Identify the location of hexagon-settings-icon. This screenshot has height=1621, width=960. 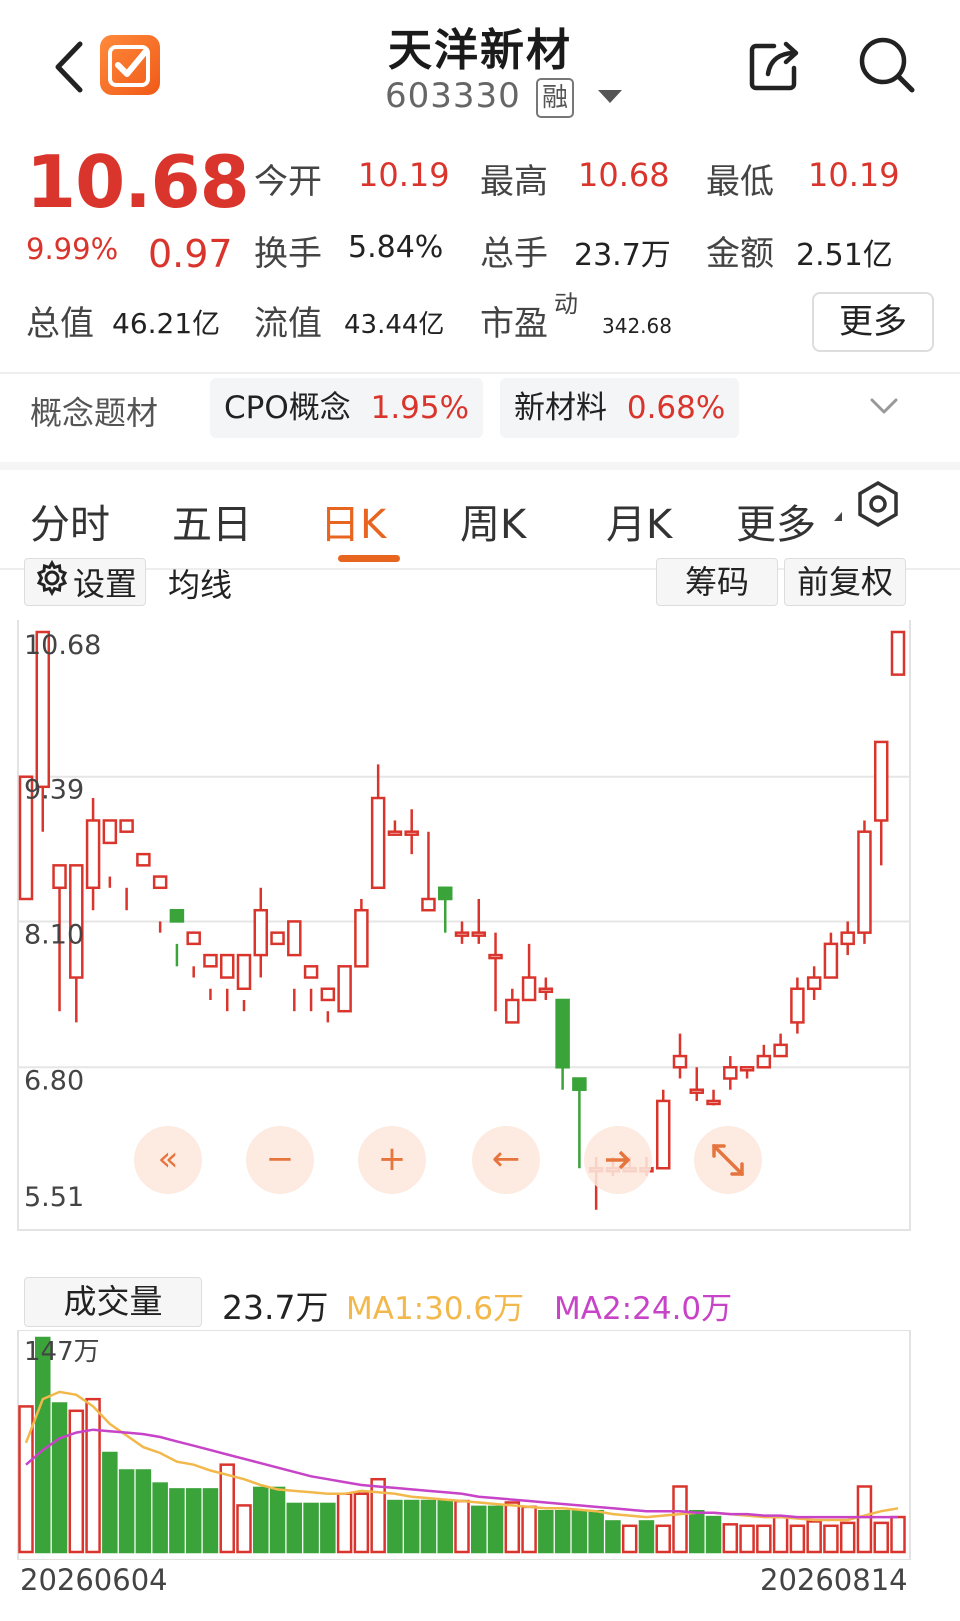
(878, 506).